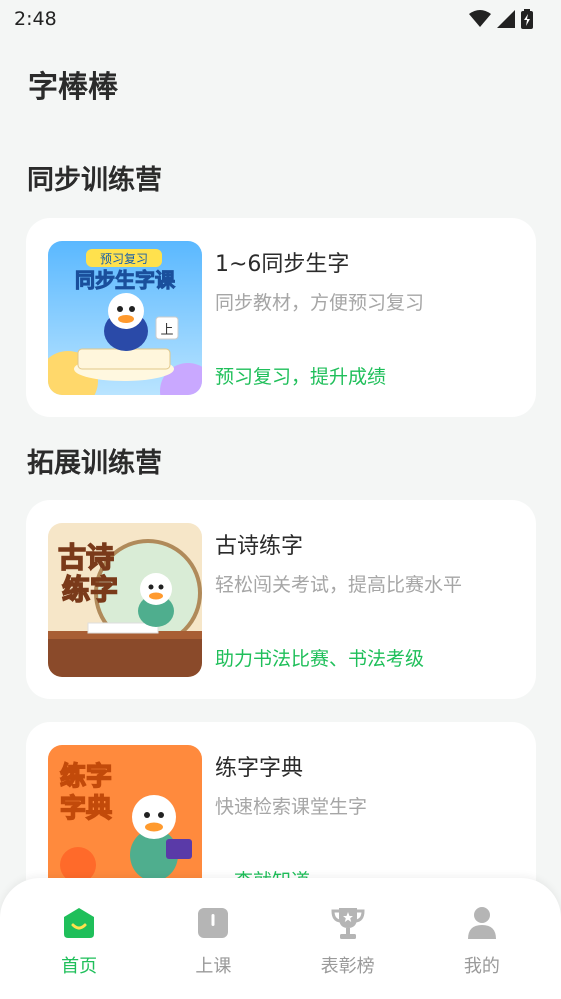 The width and height of the screenshot is (561, 999). What do you see at coordinates (320, 303) in the screenshot?
I see `card-subtitle: 同步教材，方便预习复习` at bounding box center [320, 303].